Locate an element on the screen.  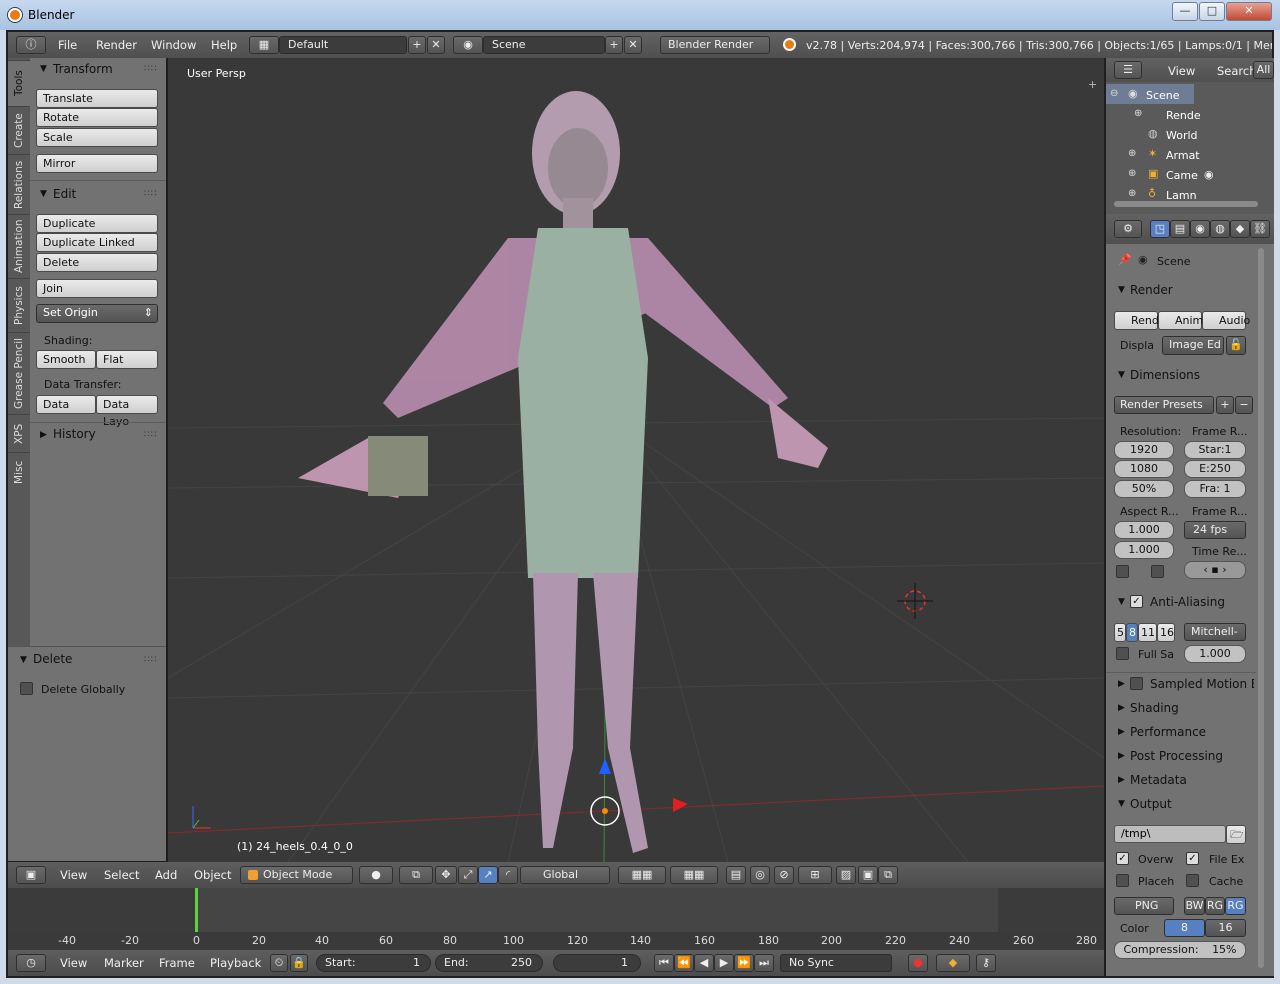
sync-dropdown: No Sync is located at coordinates (836, 963).